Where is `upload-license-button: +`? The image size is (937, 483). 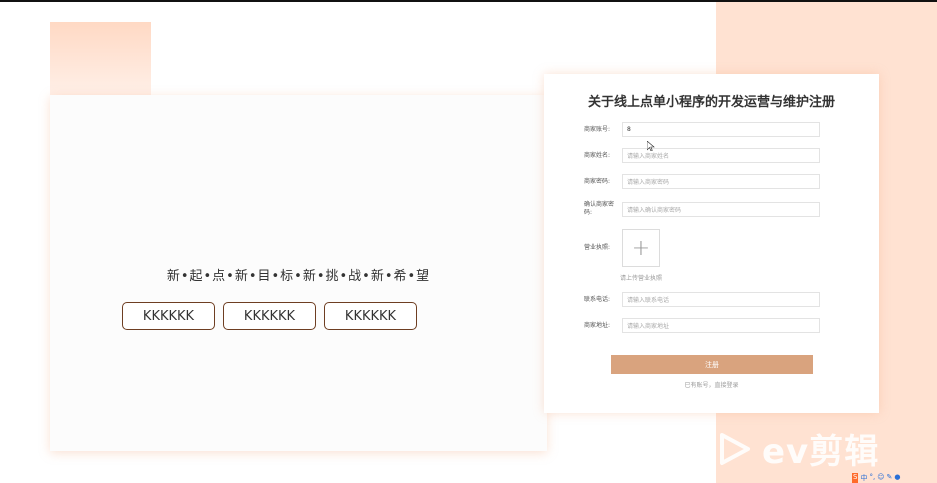
upload-license-button: + is located at coordinates (641, 248).